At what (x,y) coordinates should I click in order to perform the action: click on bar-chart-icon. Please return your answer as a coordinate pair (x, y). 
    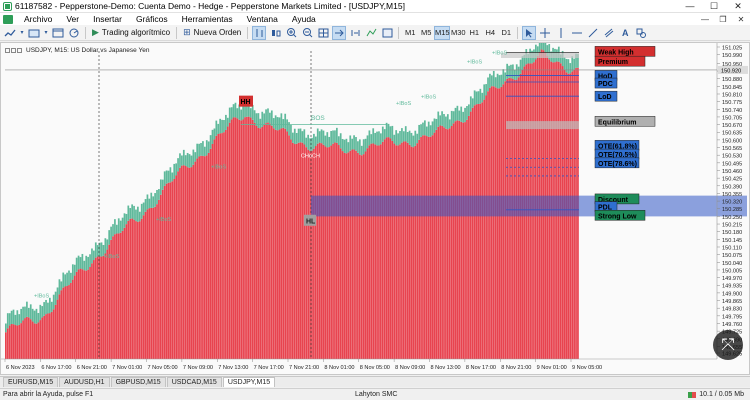
    Looking at the image, I should click on (259, 32).